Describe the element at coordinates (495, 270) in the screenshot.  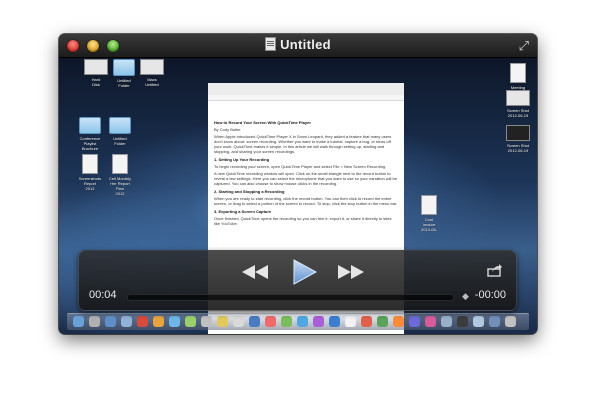
I see `share-button` at that location.